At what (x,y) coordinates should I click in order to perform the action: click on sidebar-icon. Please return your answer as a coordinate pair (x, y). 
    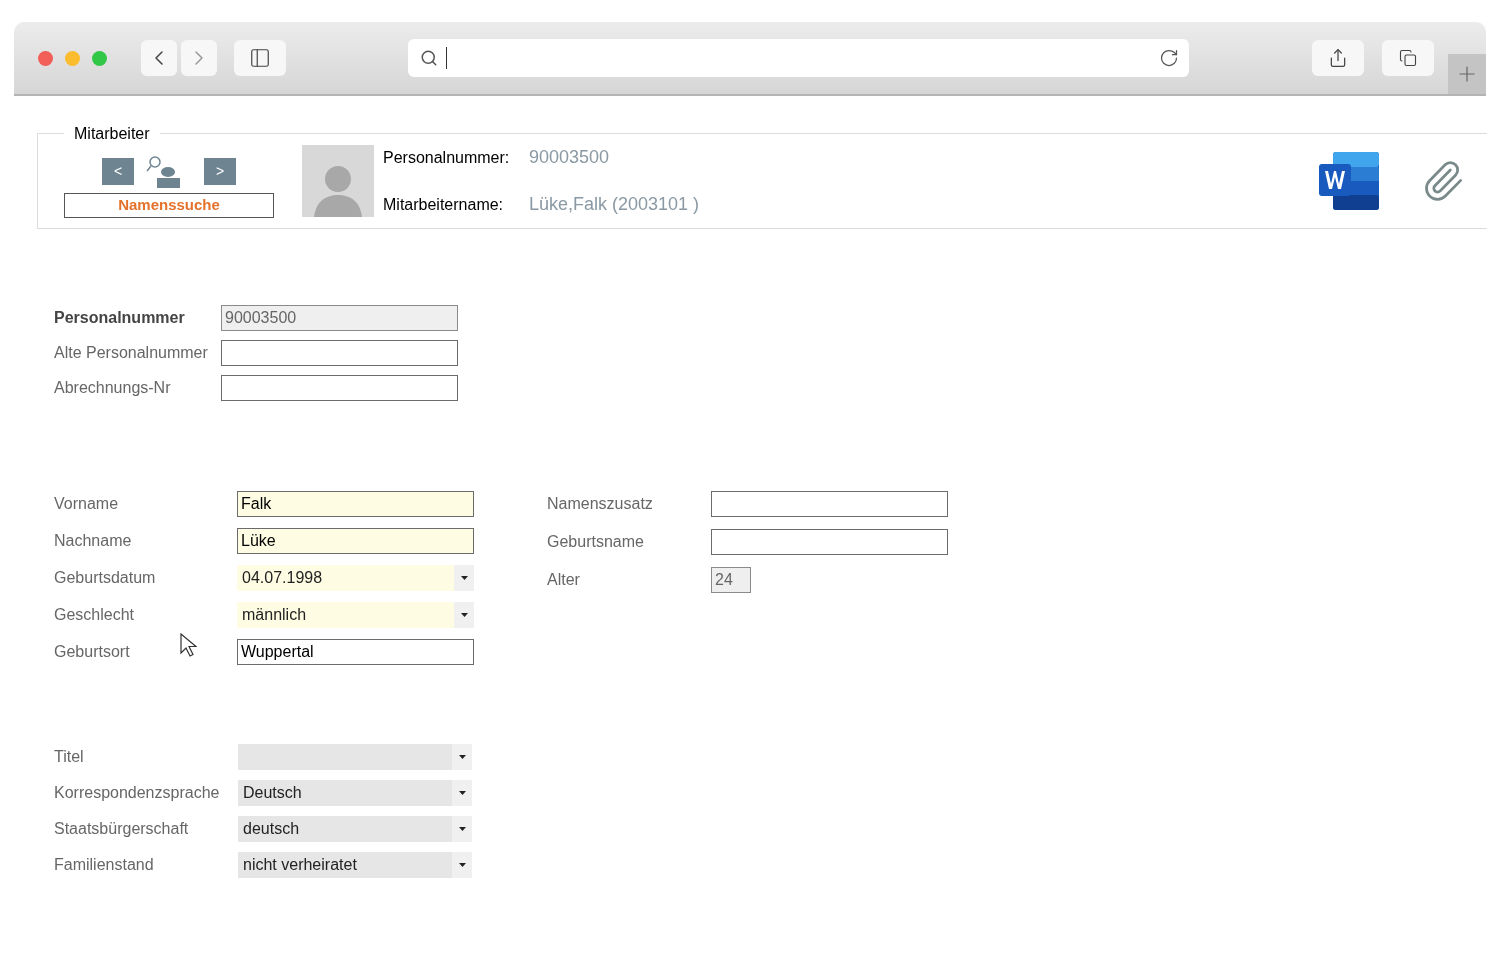
    Looking at the image, I should click on (260, 58).